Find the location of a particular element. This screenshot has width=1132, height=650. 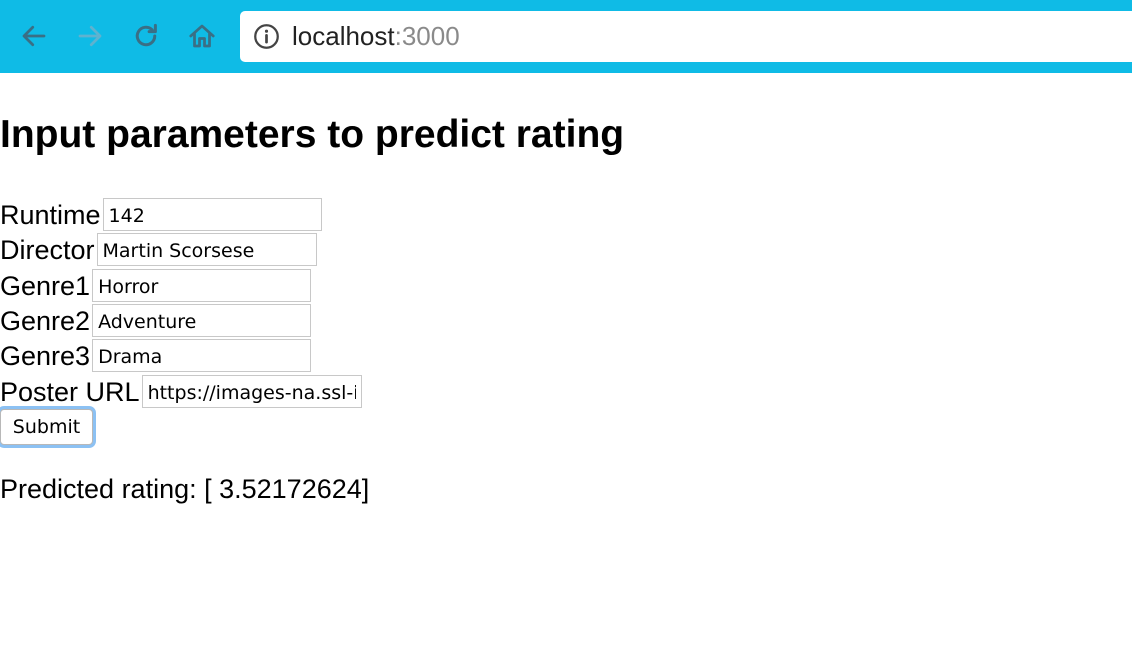

reload-button is located at coordinates (146, 36).